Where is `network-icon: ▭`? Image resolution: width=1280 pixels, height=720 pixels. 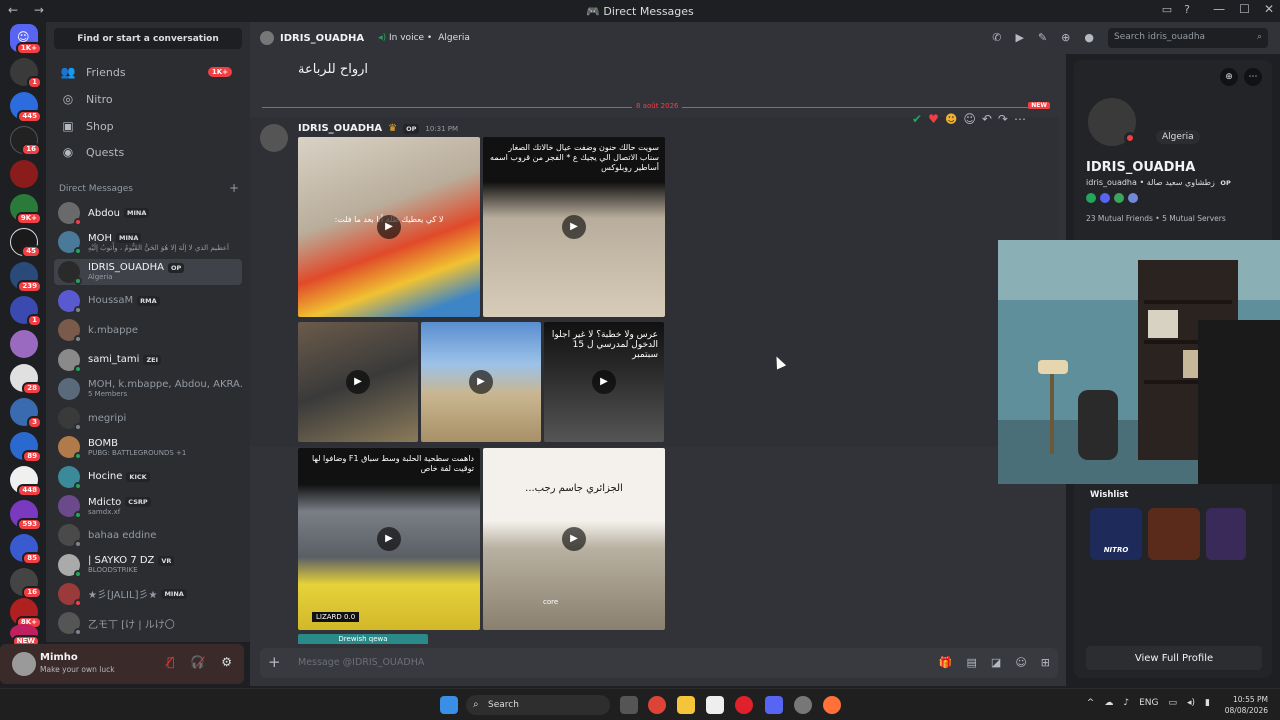
network-icon: ▭ is located at coordinates (1173, 703).